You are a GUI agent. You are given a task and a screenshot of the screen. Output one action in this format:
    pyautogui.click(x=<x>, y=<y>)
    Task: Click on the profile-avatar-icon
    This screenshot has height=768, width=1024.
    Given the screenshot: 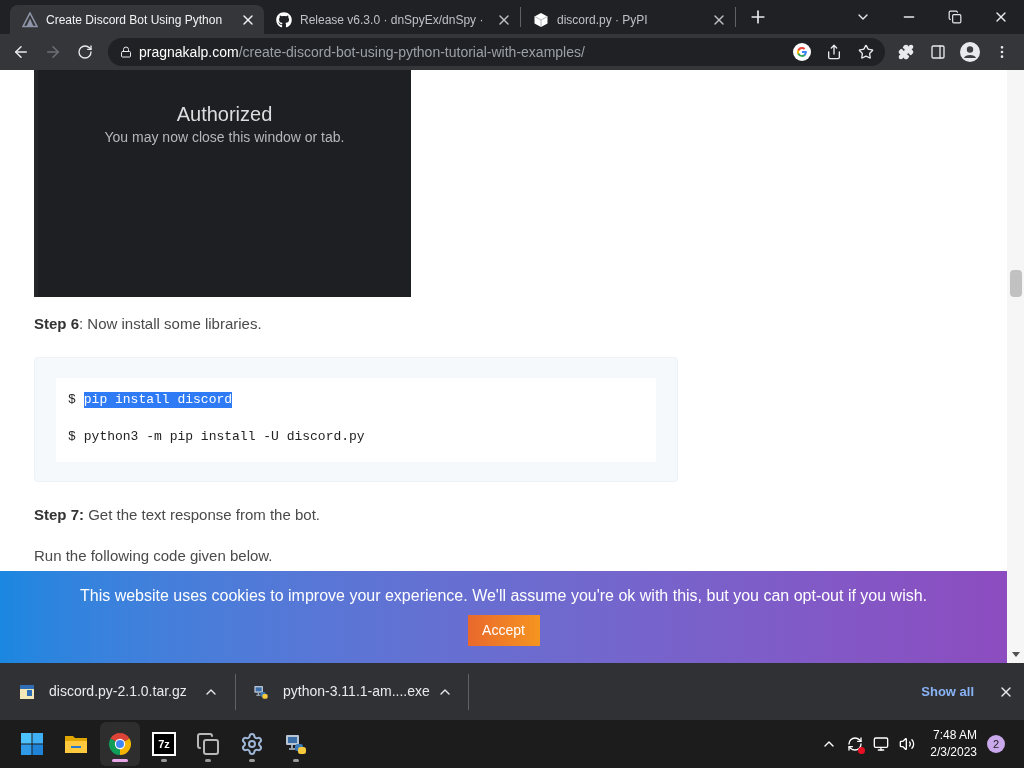 What is the action you would take?
    pyautogui.click(x=970, y=52)
    